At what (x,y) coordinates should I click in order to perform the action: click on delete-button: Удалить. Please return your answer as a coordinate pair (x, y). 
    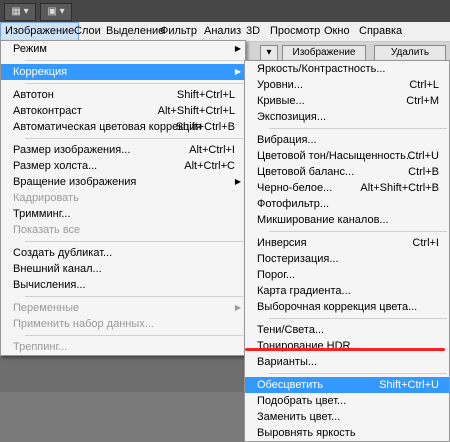
    Looking at the image, I should click on (410, 53).